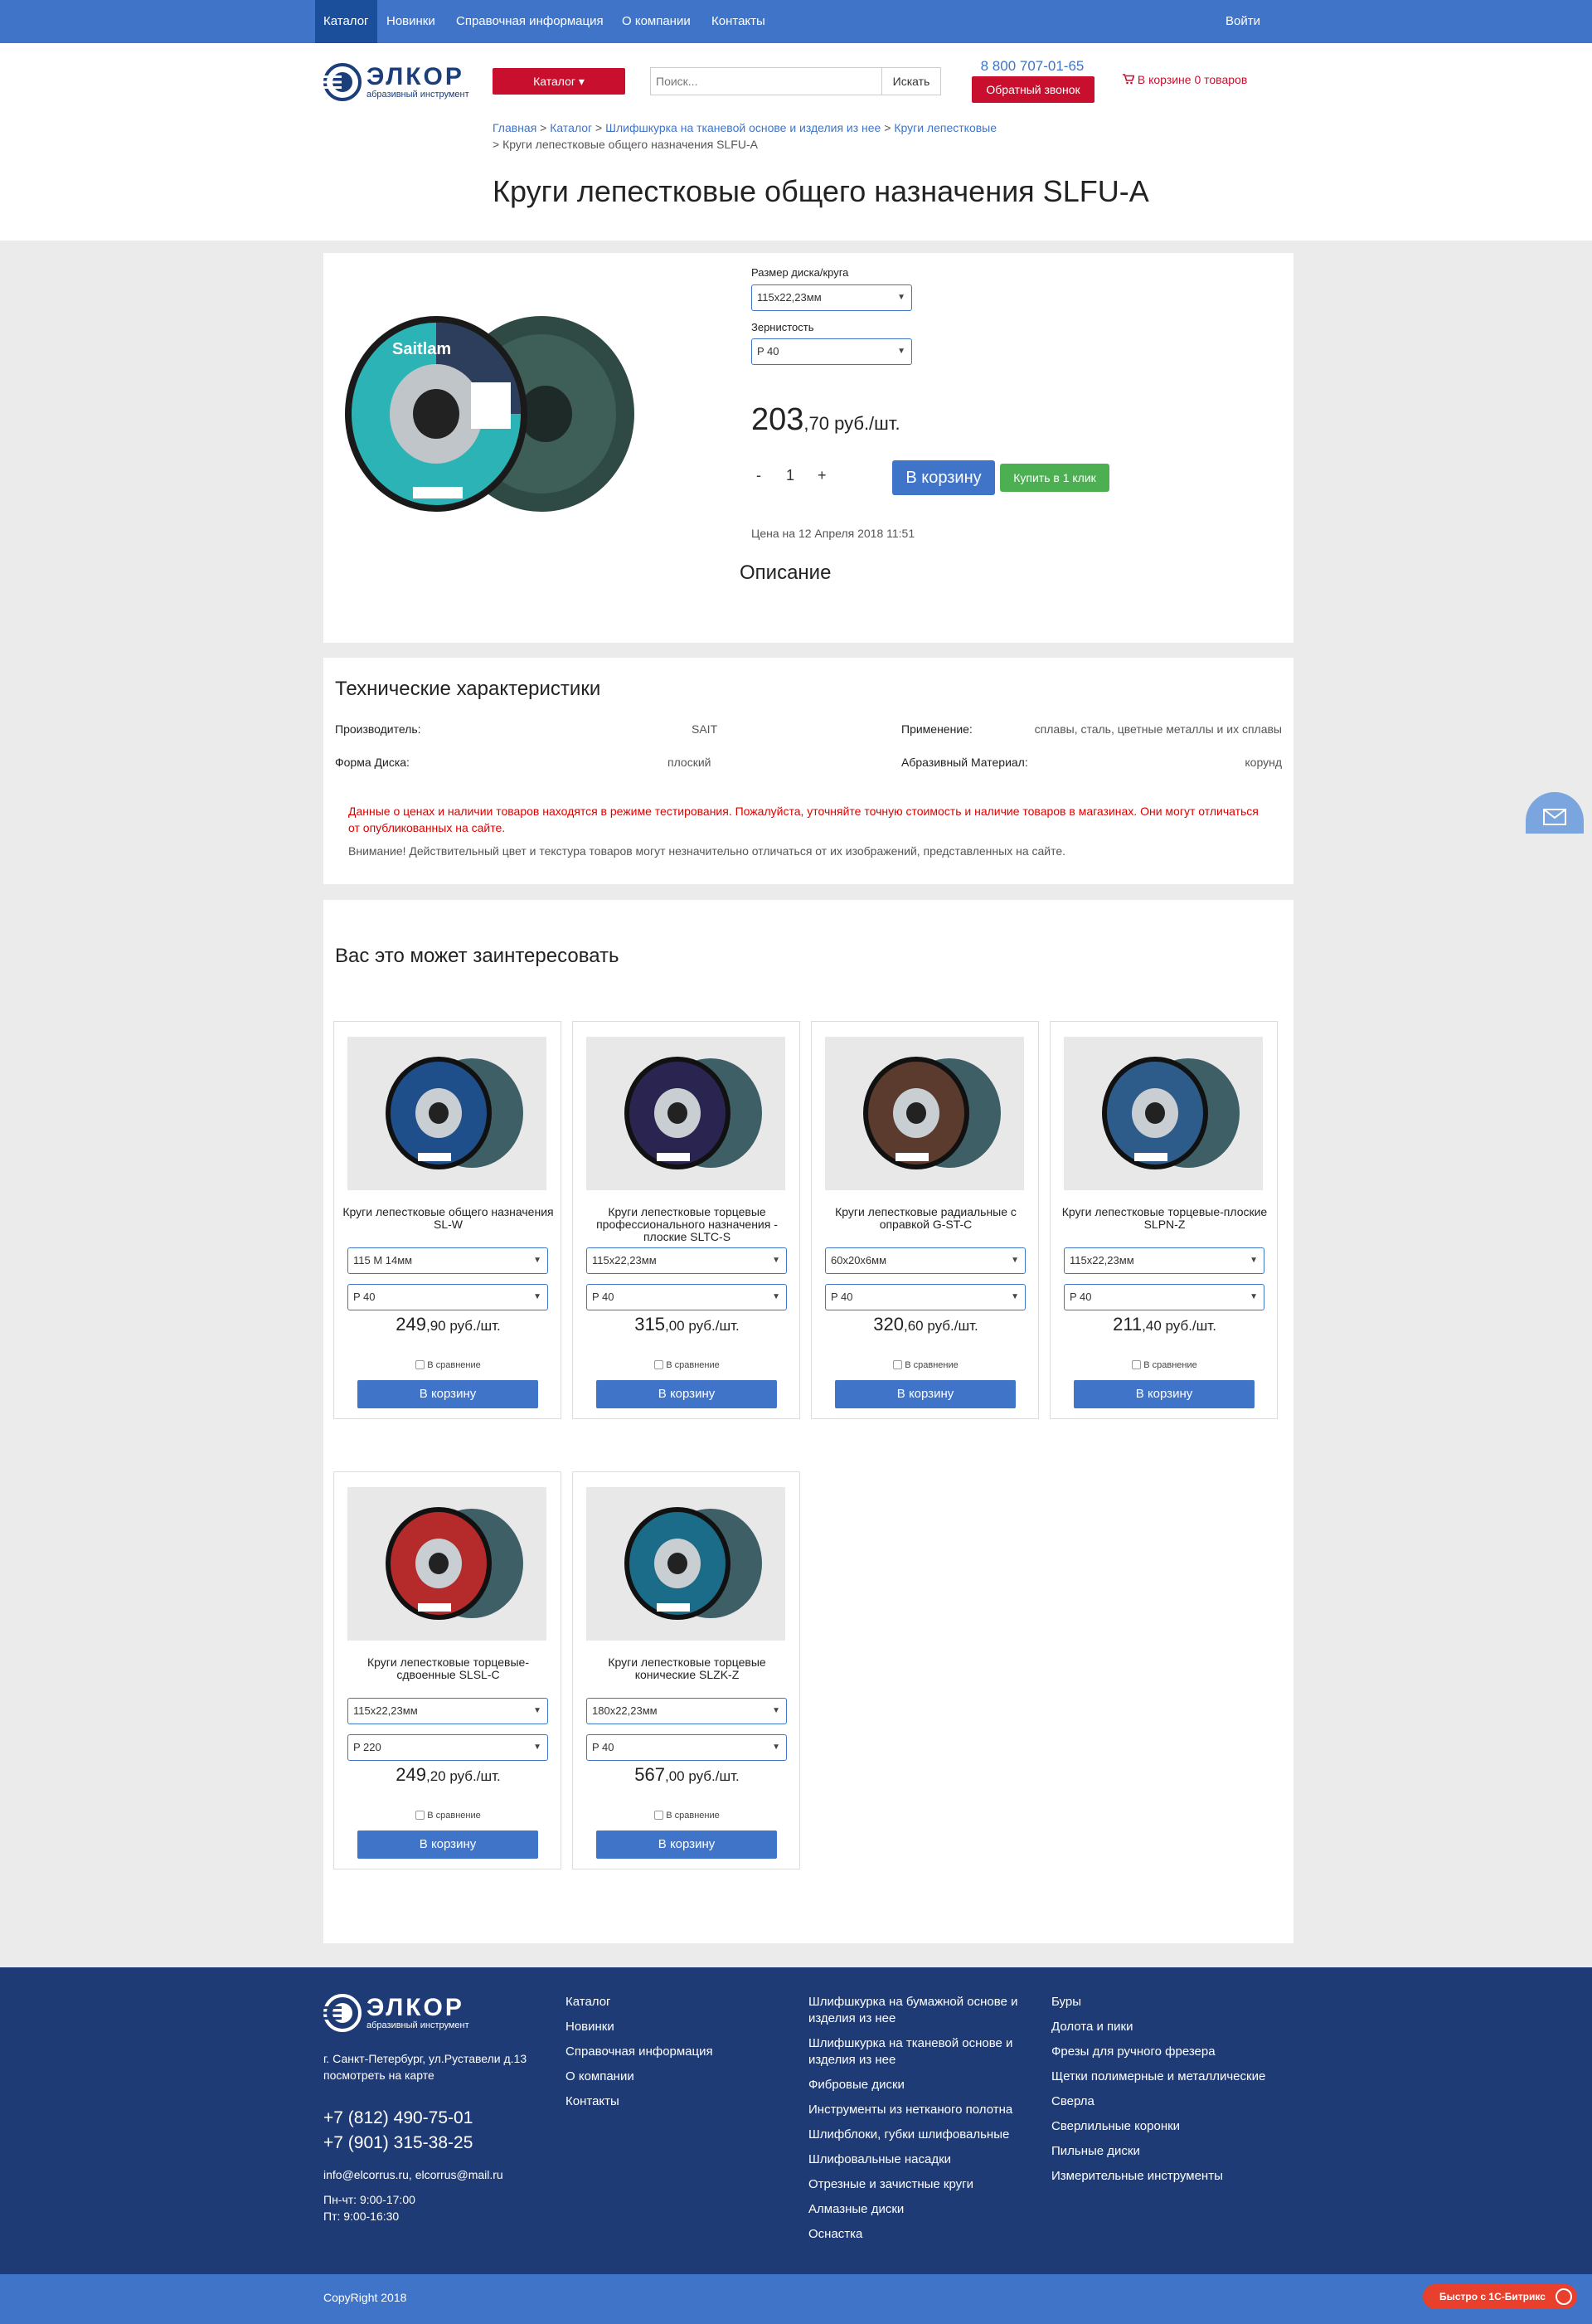  Describe the element at coordinates (1171, 2151) in the screenshot. I see `footer-link: Пильные диски` at that location.